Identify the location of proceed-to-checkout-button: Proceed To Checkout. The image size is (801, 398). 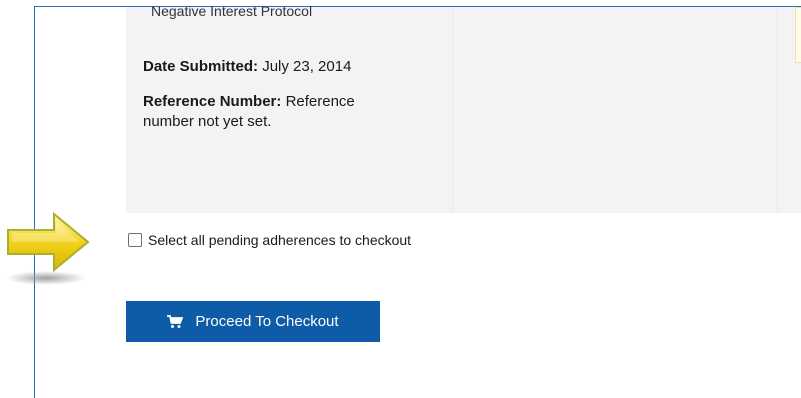
(253, 321).